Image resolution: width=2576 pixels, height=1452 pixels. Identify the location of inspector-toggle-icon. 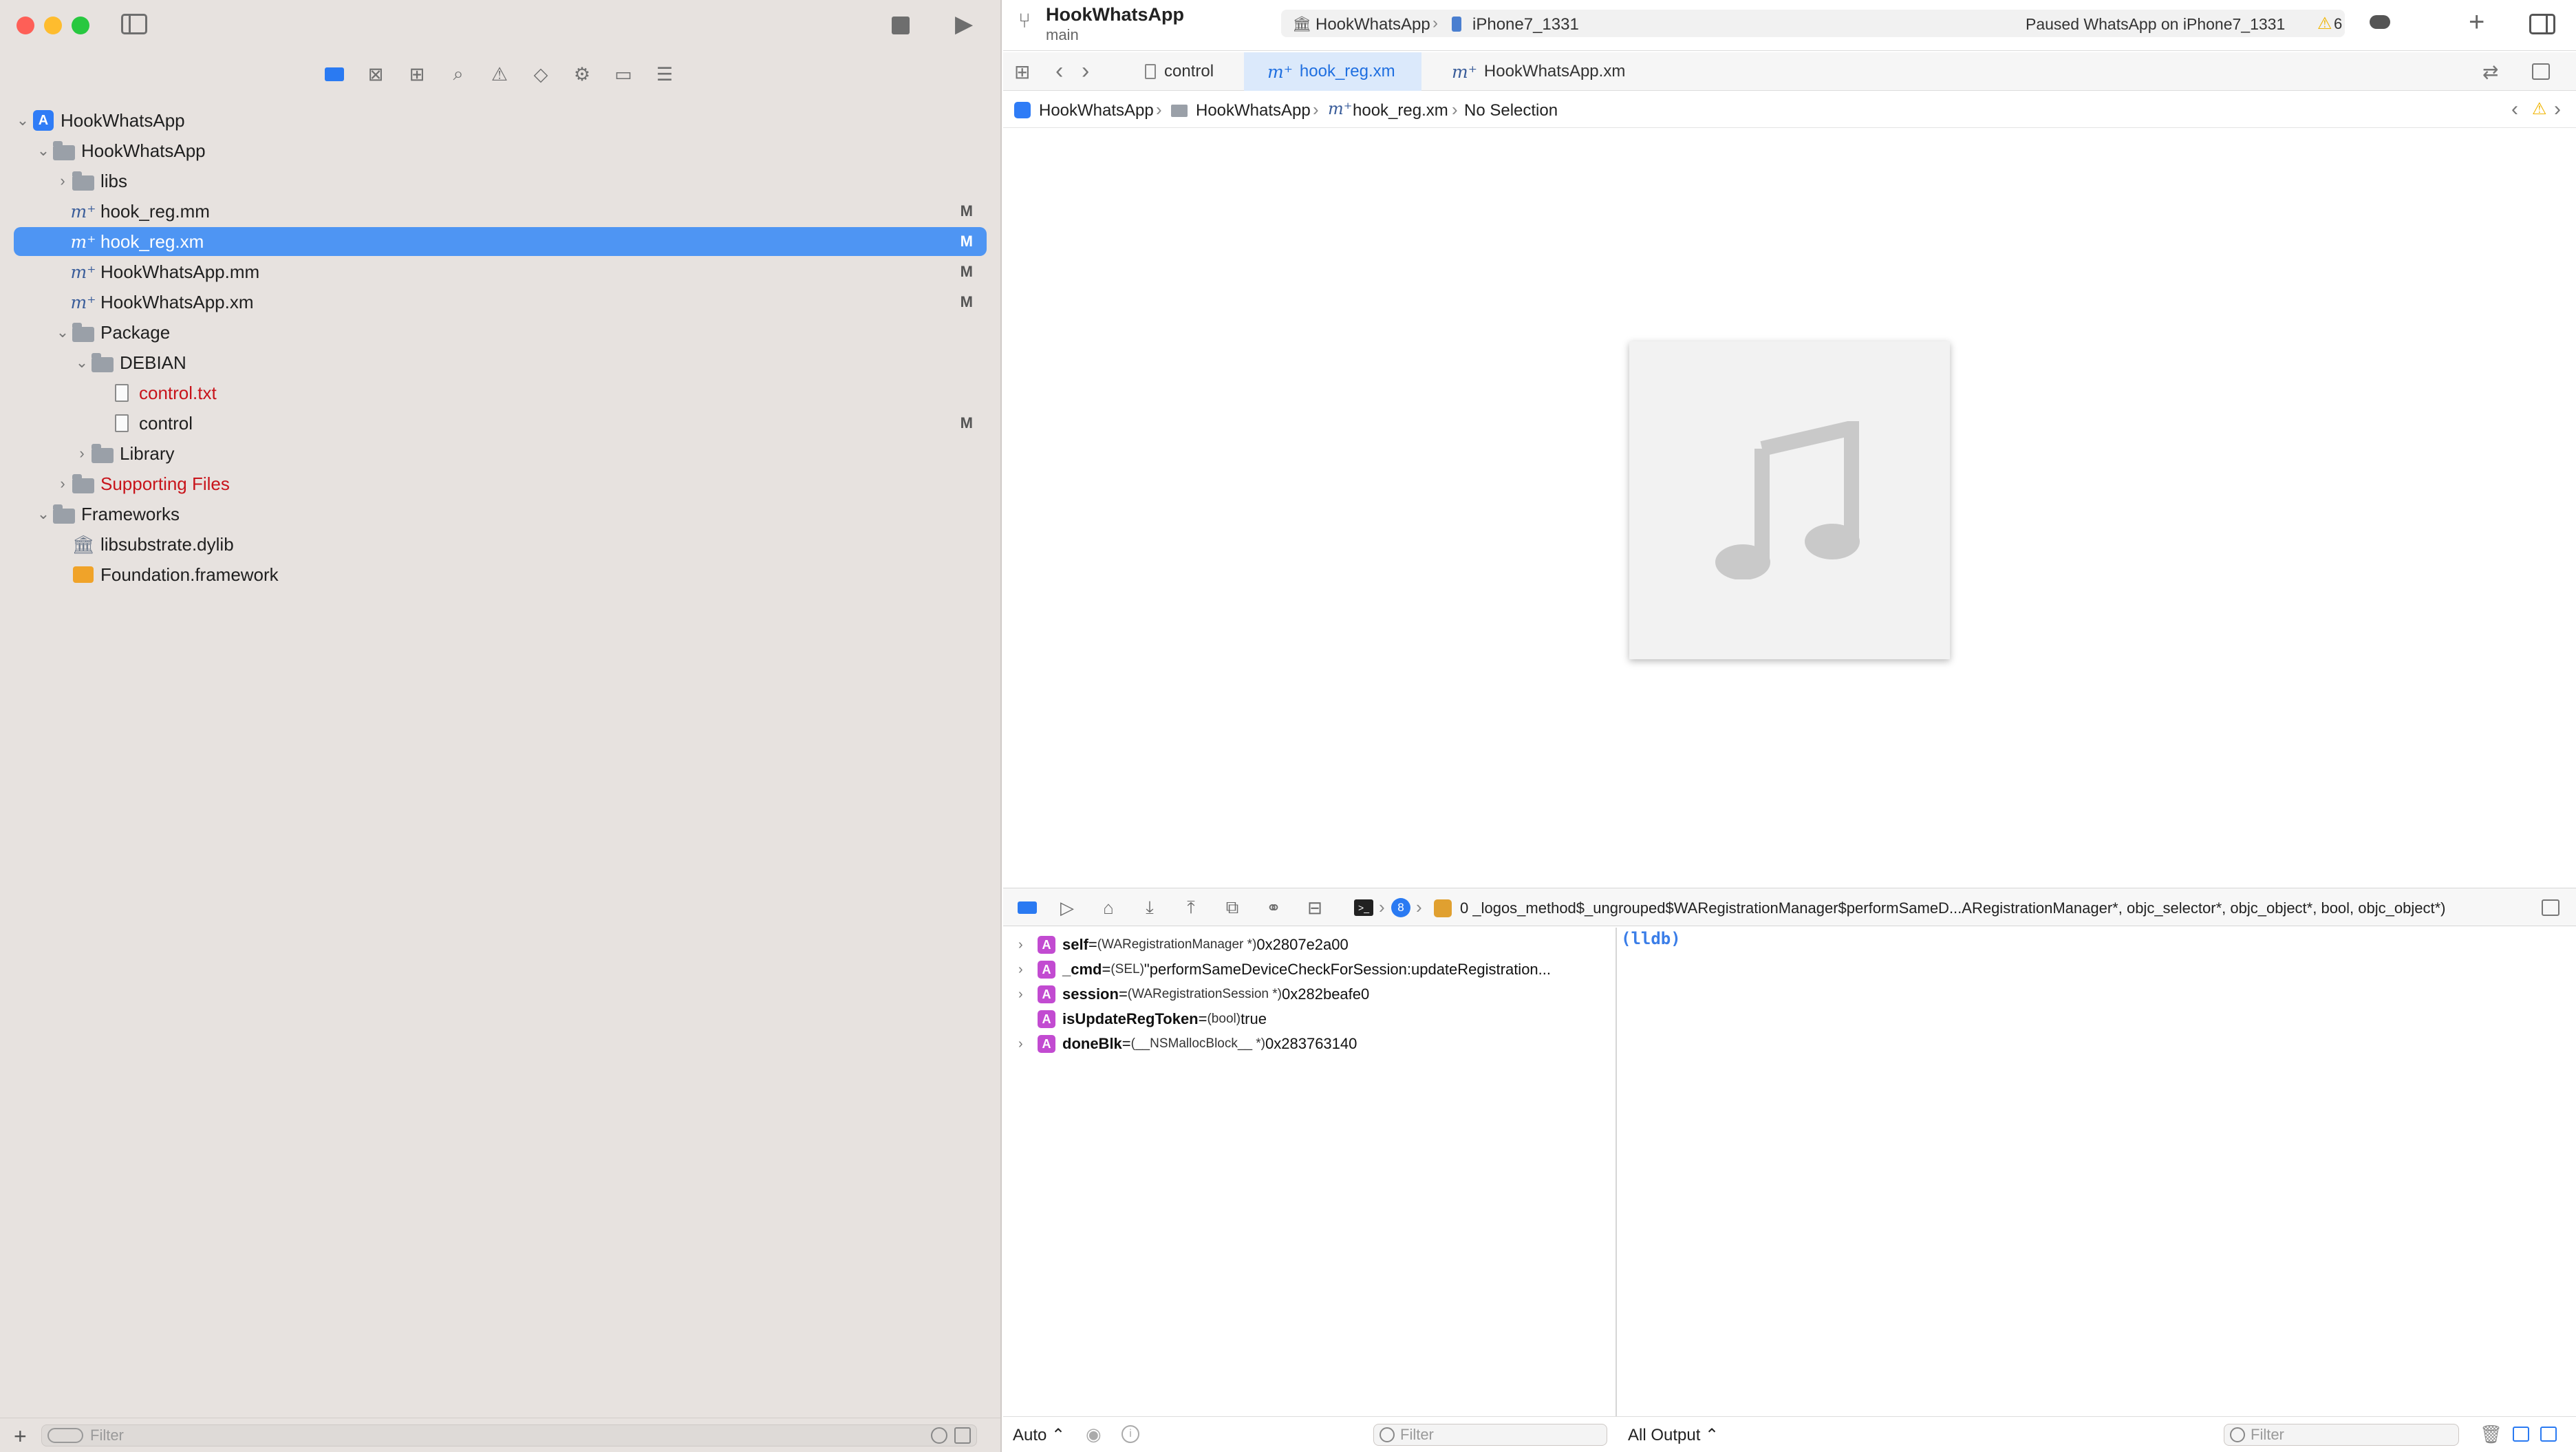
(2542, 24).